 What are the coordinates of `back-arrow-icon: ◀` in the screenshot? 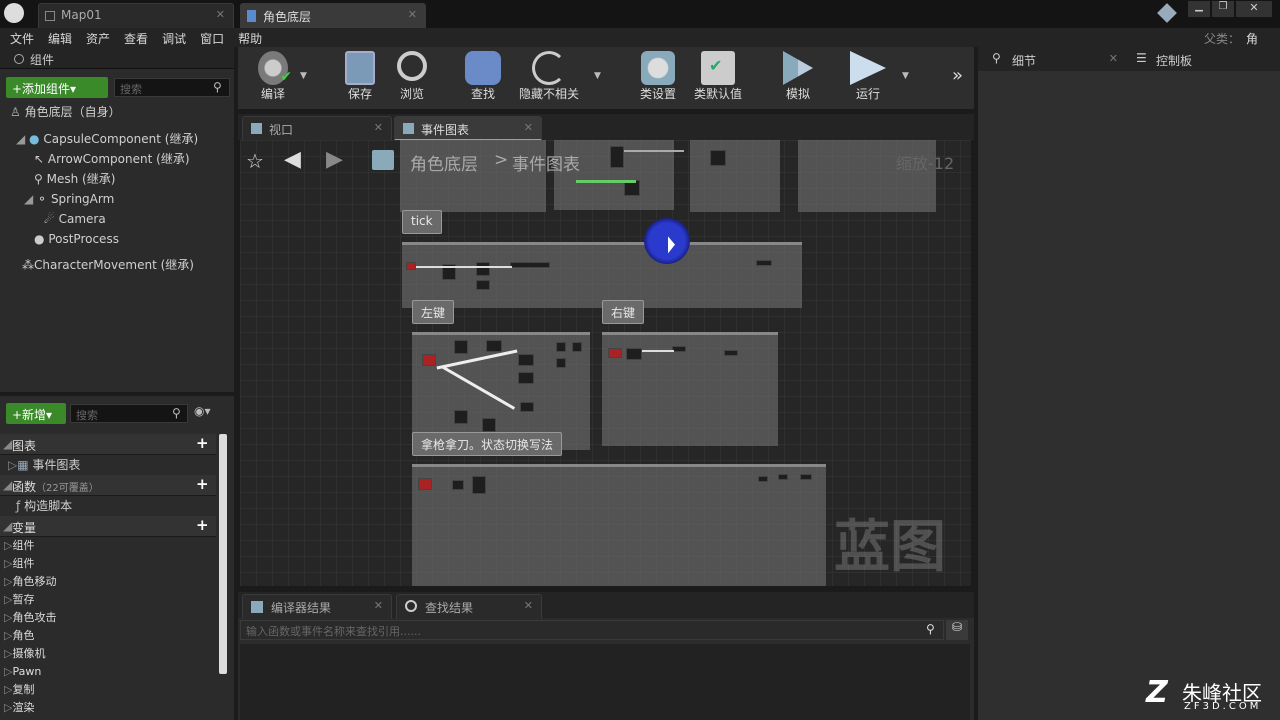 It's located at (292, 159).